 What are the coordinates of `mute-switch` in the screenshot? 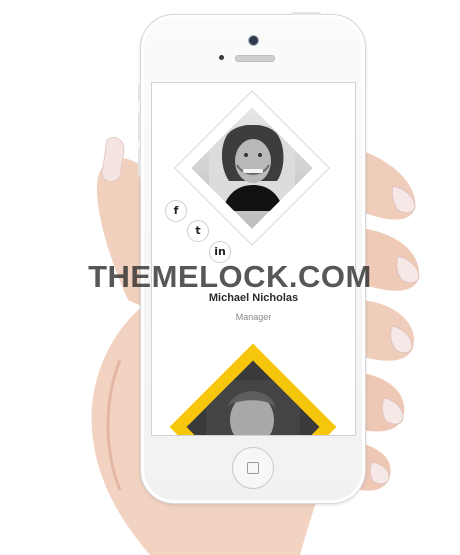 It's located at (139, 93).